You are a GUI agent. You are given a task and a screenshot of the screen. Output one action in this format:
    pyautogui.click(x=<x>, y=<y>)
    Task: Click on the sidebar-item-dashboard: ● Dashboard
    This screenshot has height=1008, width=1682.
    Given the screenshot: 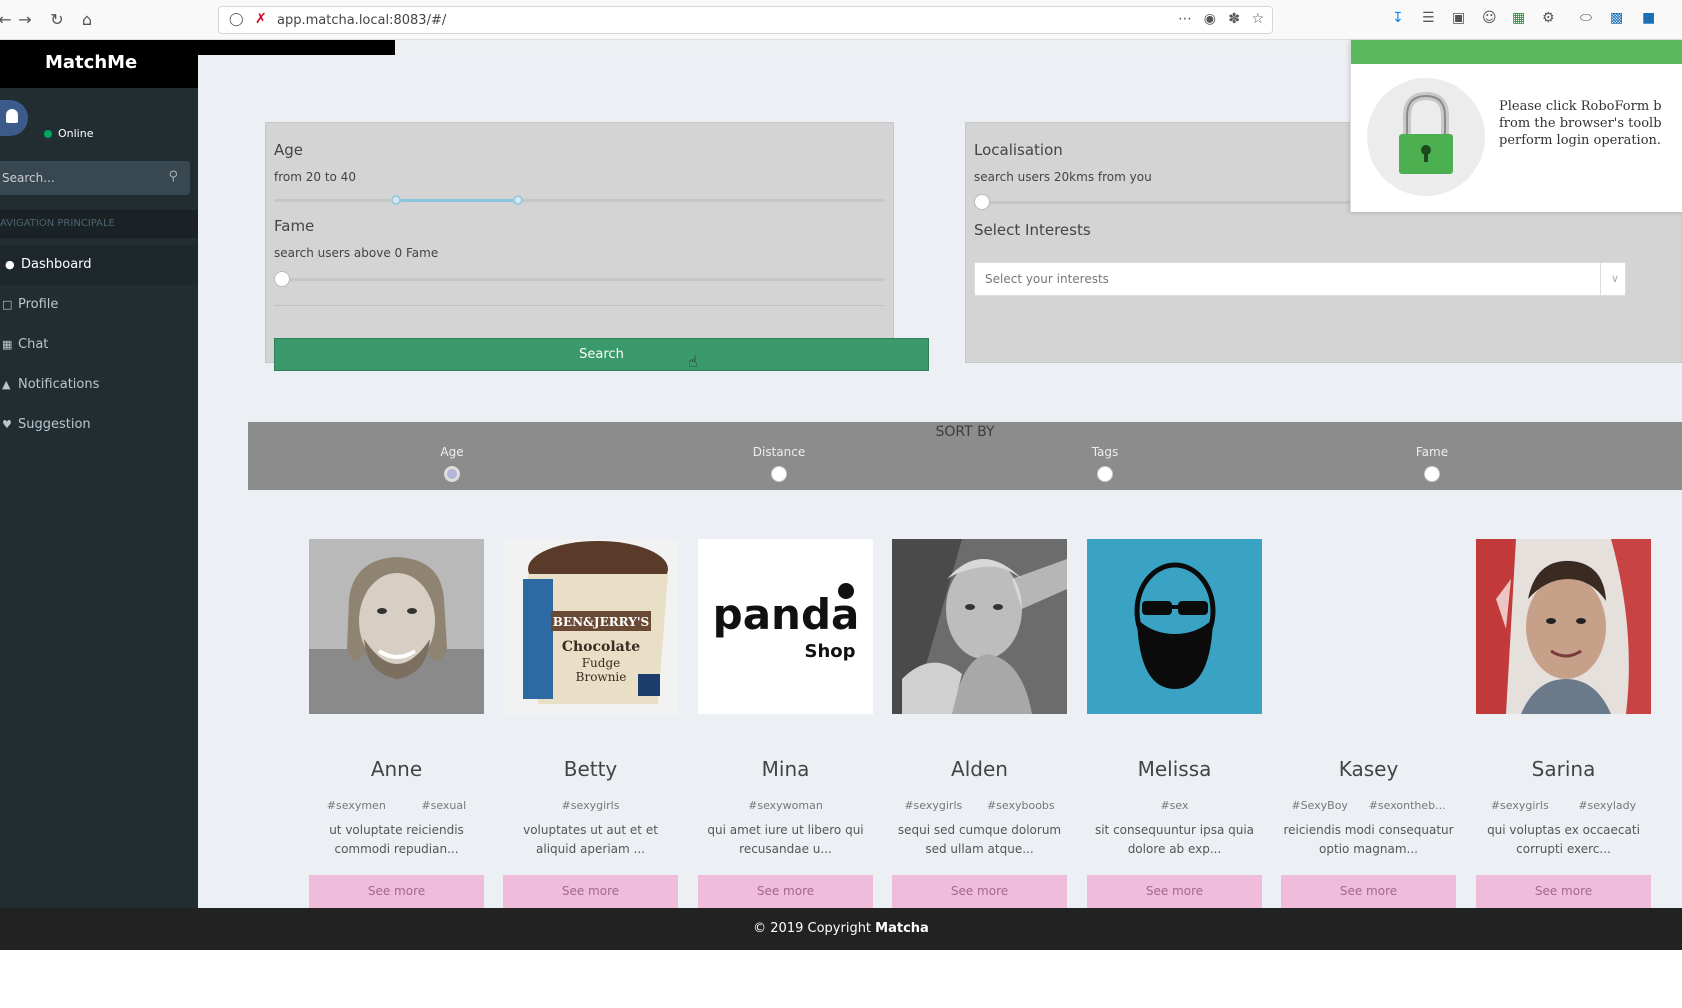 What is the action you would take?
    pyautogui.click(x=99, y=265)
    